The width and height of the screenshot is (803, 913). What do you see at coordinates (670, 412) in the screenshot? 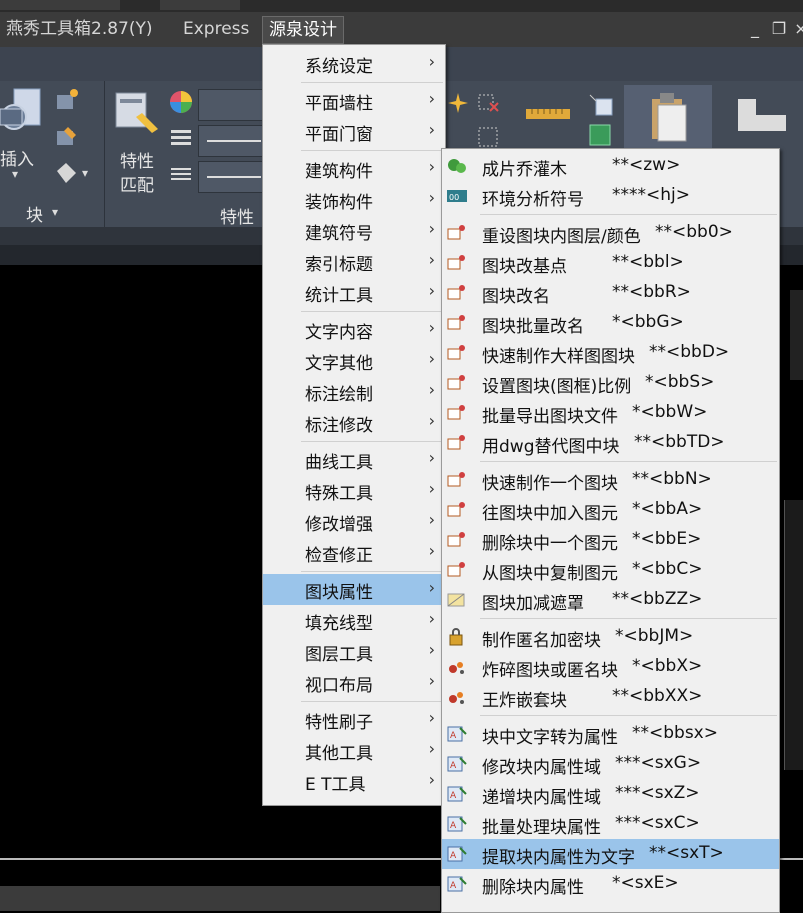
I see `submenu-item-command: *<bbW>` at bounding box center [670, 412].